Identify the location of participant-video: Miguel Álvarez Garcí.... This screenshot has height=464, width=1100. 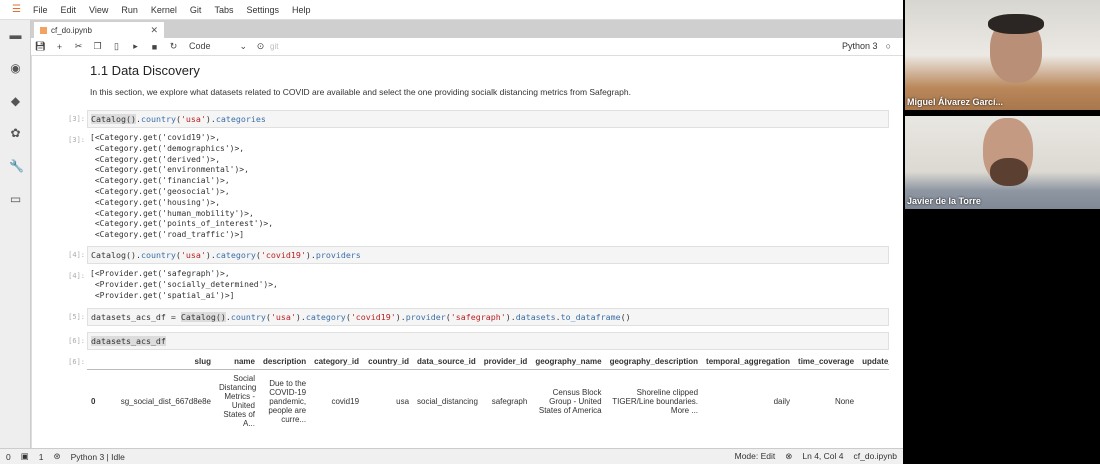
(1002, 55).